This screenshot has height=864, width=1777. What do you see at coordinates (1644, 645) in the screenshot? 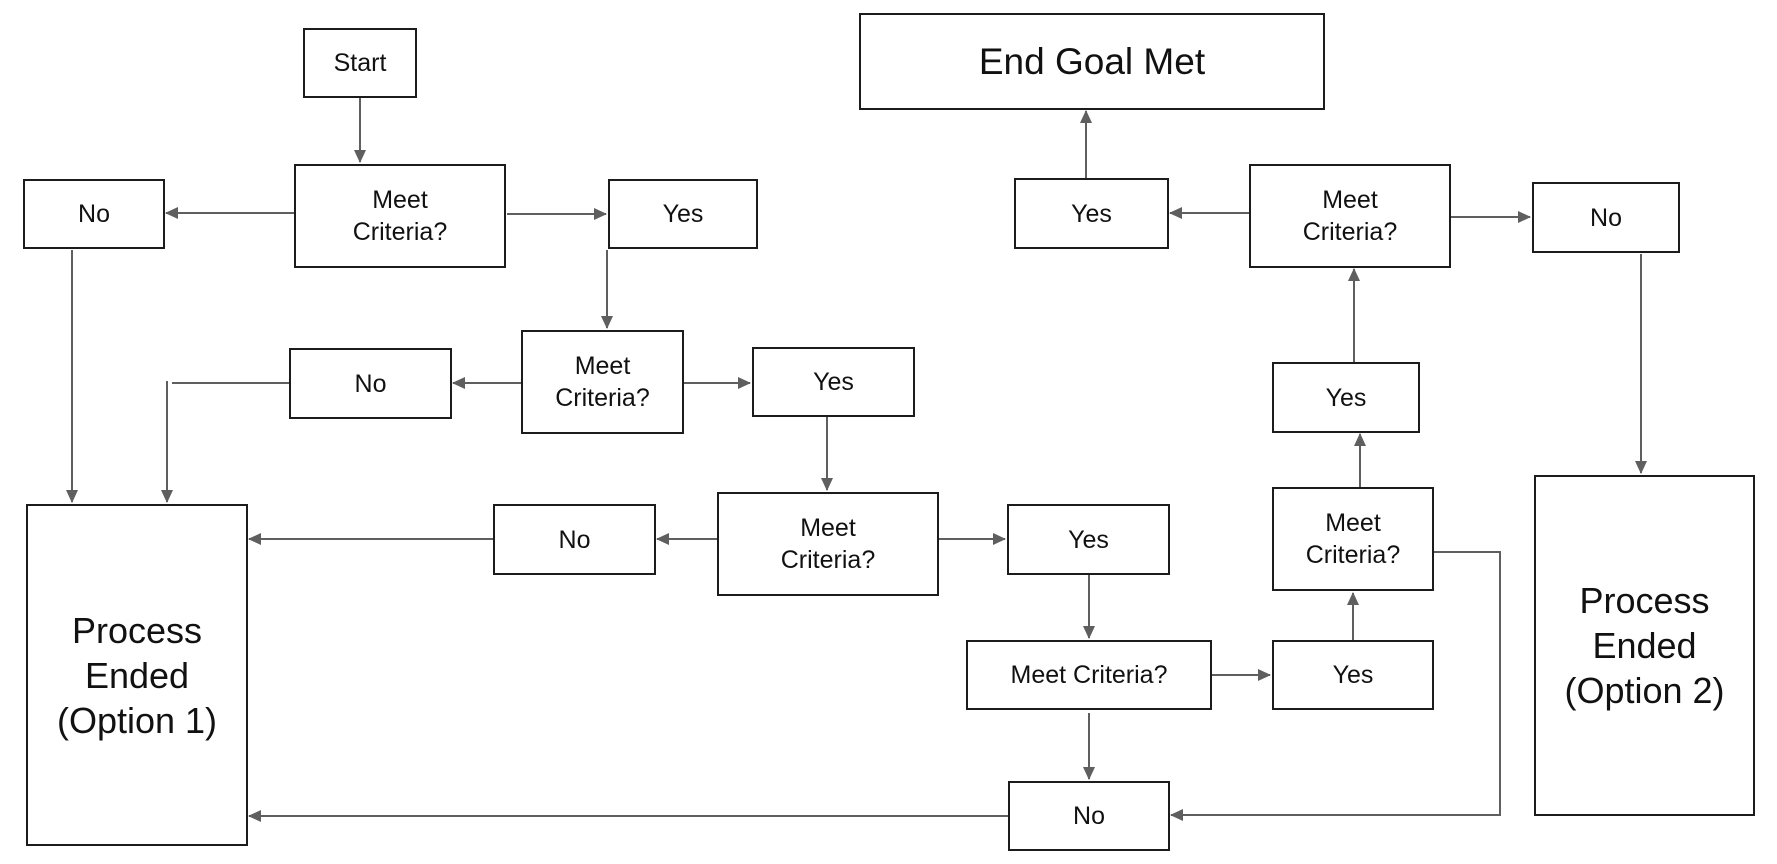
I see `process-ended-option-2: Process Ended (Option 2)` at bounding box center [1644, 645].